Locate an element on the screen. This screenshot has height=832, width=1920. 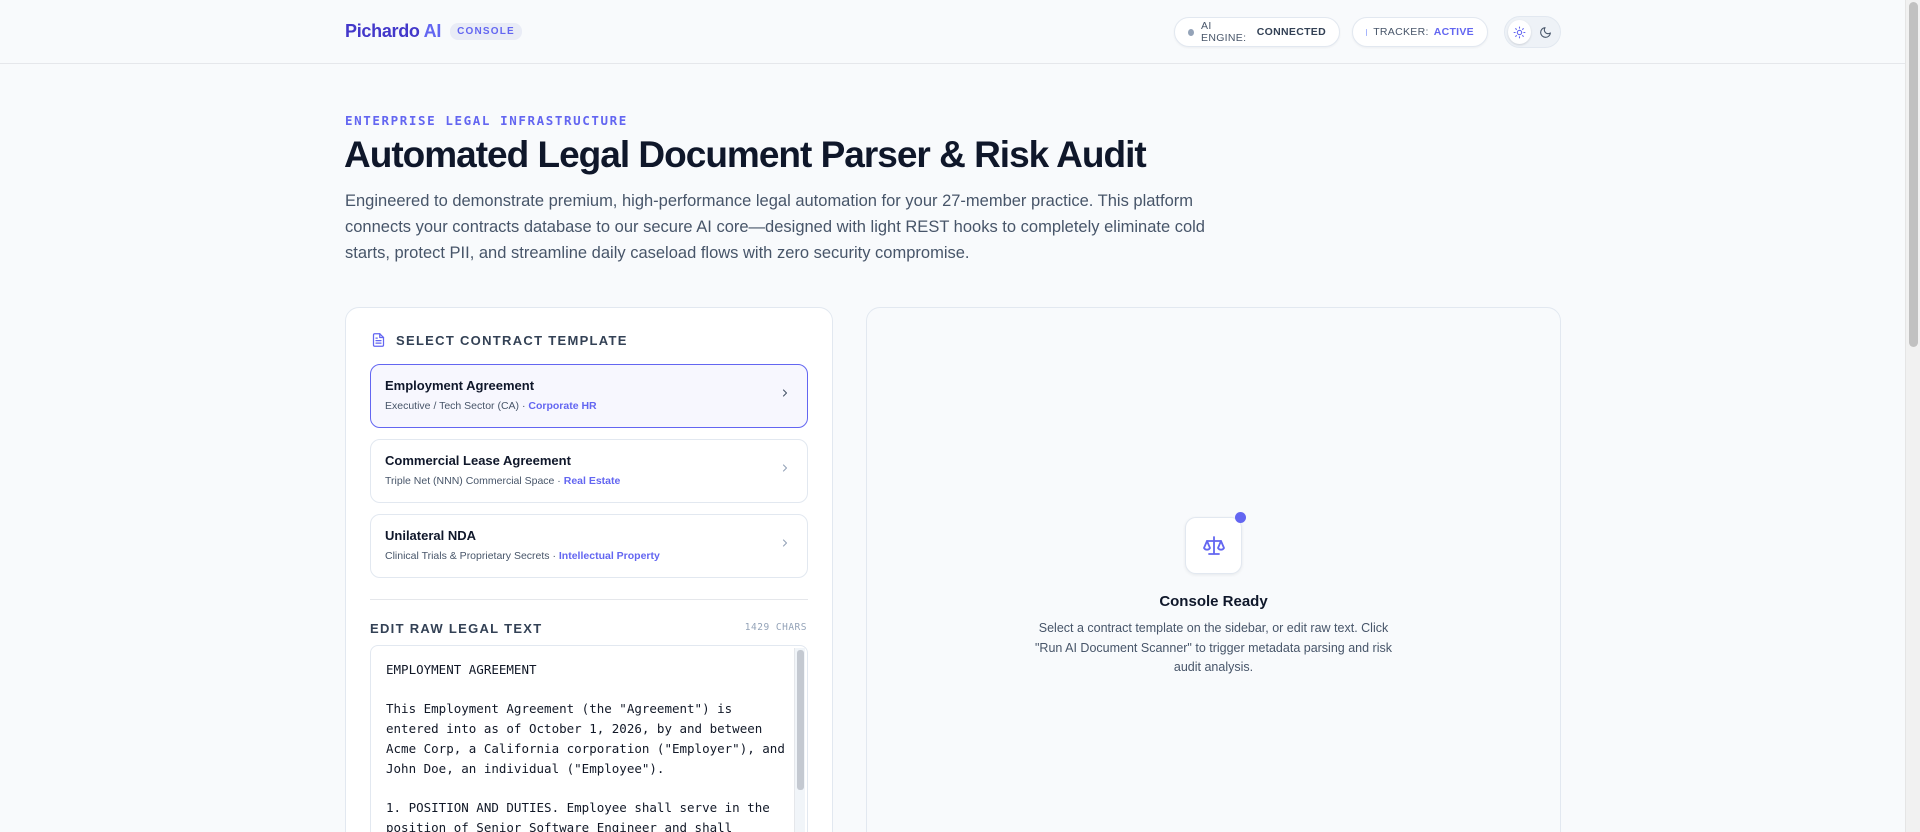
editor-section-title: EDIT RAW LEGAL TEXT is located at coordinates (456, 628).